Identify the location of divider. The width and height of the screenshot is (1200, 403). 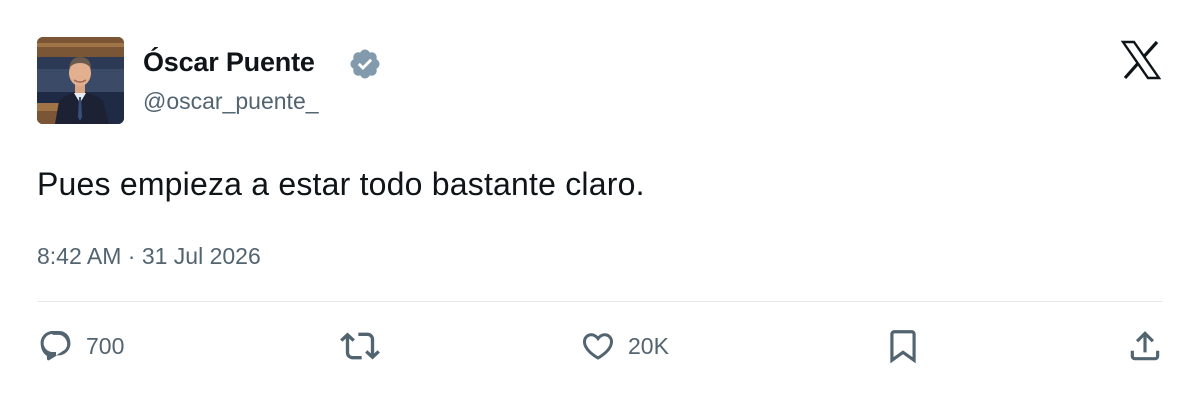
(600, 301).